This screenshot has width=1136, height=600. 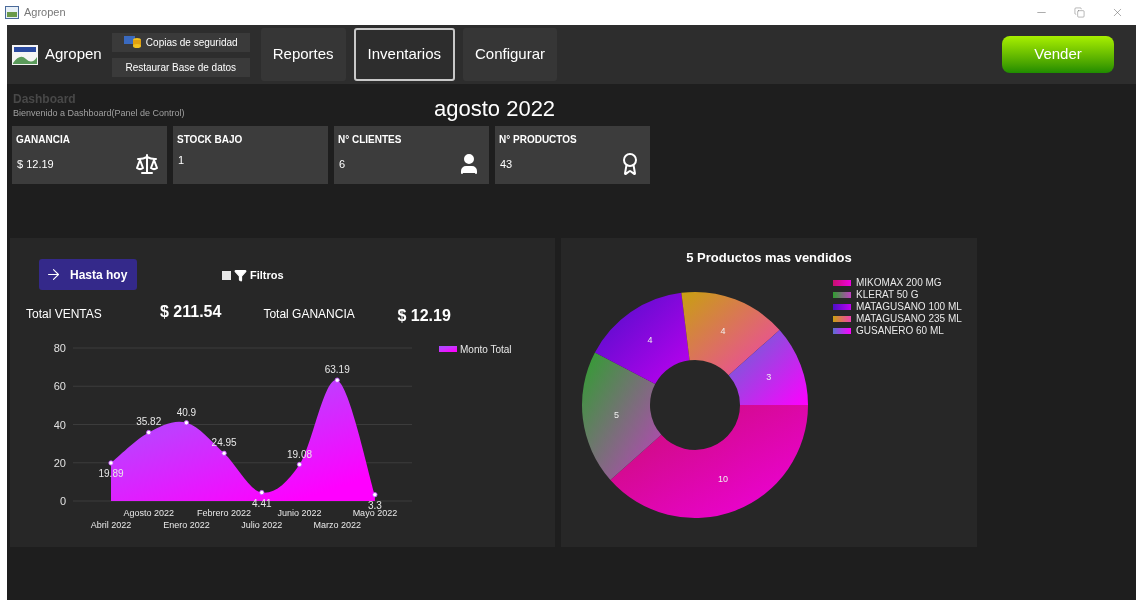 I want to click on legend-label: MATAGUSANO 100 ML, so click(x=909, y=306).